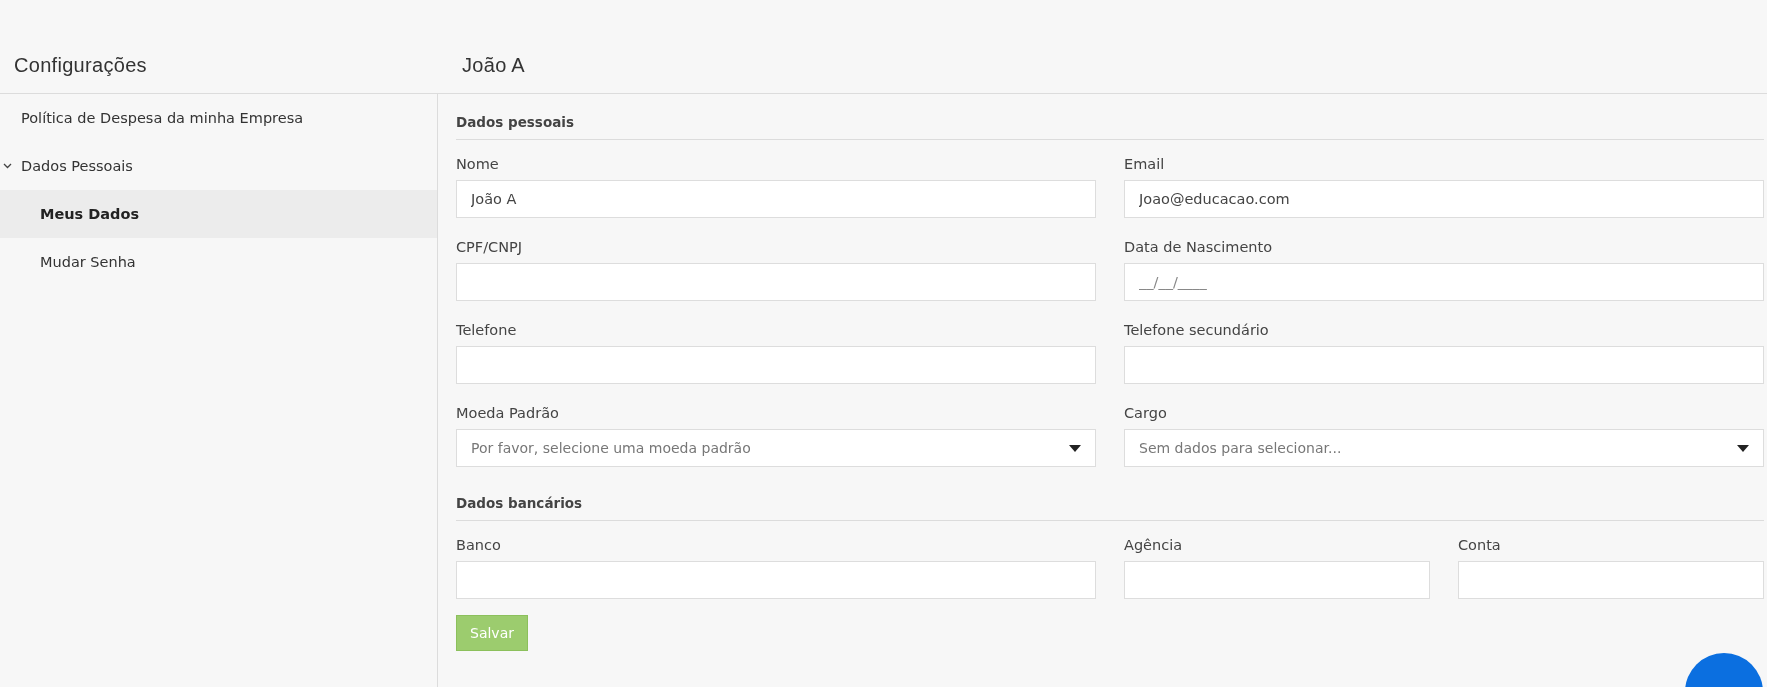 Image resolution: width=1767 pixels, height=687 pixels. Describe the element at coordinates (508, 413) in the screenshot. I see `field-label: Moeda Padrão` at that location.